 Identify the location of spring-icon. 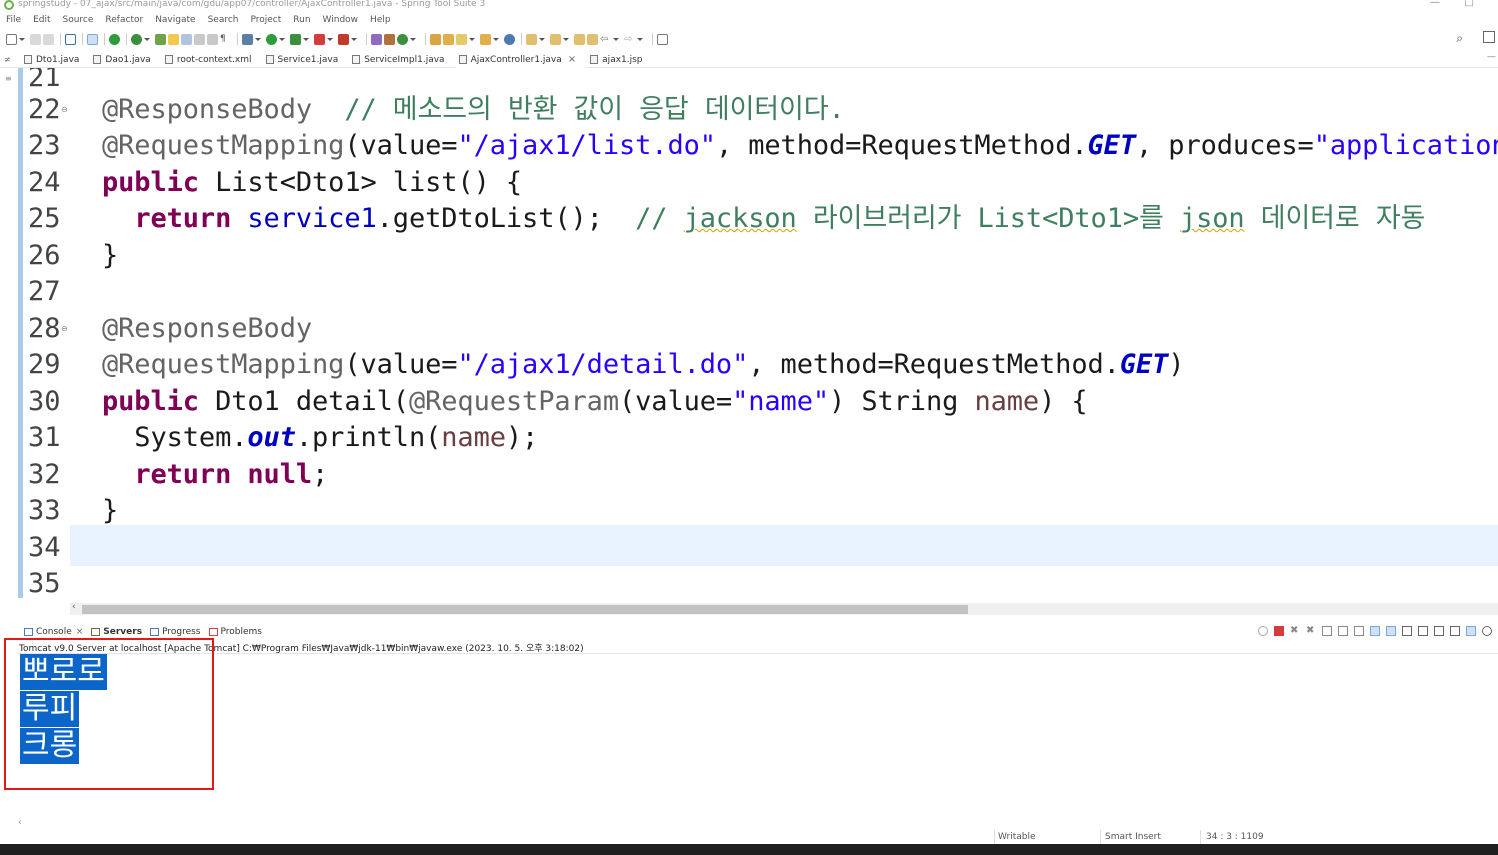
(160, 39).